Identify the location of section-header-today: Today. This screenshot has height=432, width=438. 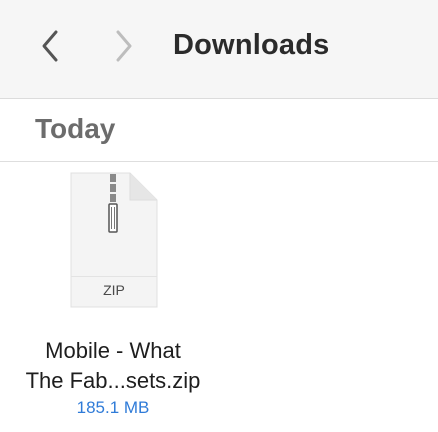
(219, 130).